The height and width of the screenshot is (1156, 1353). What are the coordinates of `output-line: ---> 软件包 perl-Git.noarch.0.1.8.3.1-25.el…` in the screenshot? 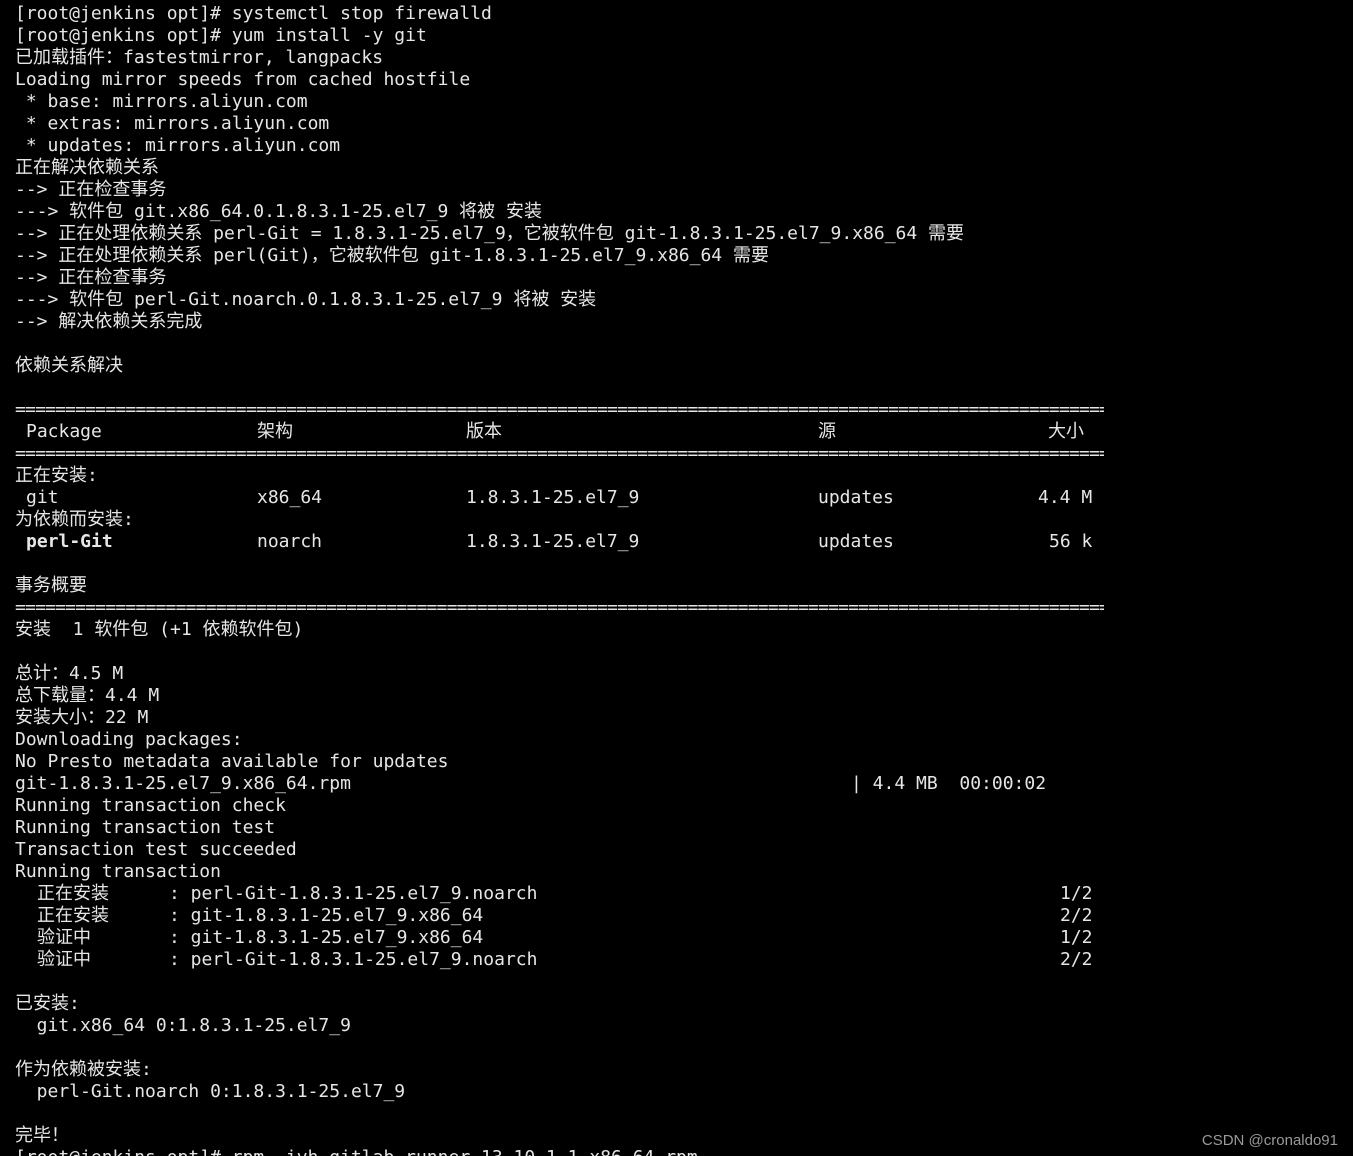 It's located at (306, 299).